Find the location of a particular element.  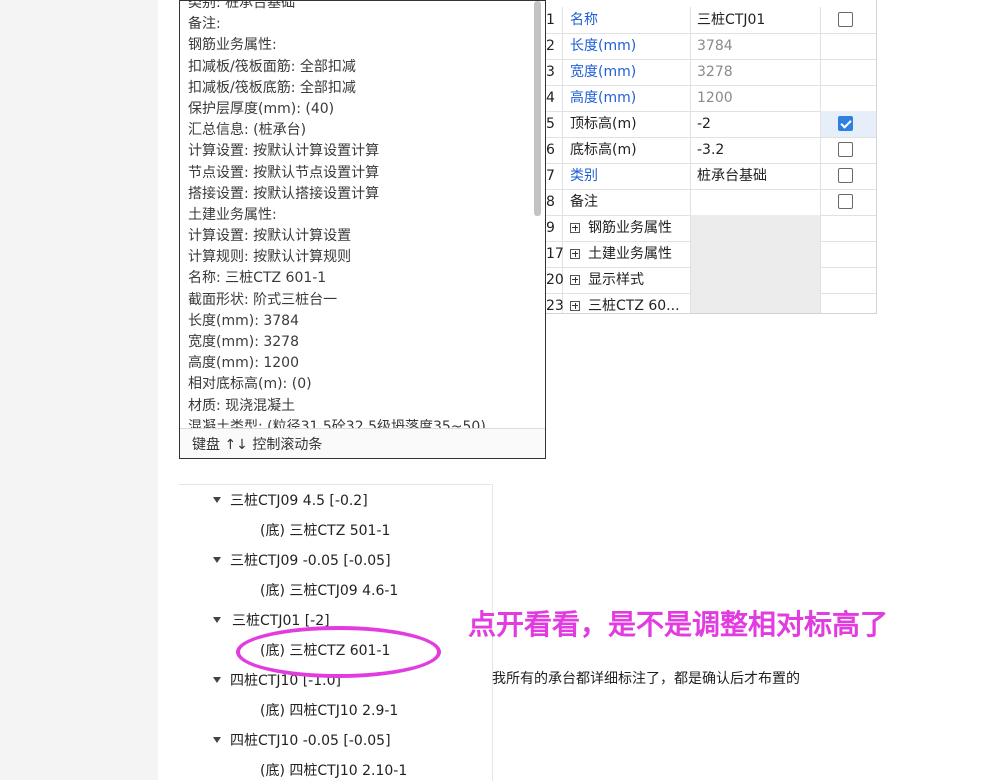

property-row-remark: 8 备注 is located at coordinates (708, 202).